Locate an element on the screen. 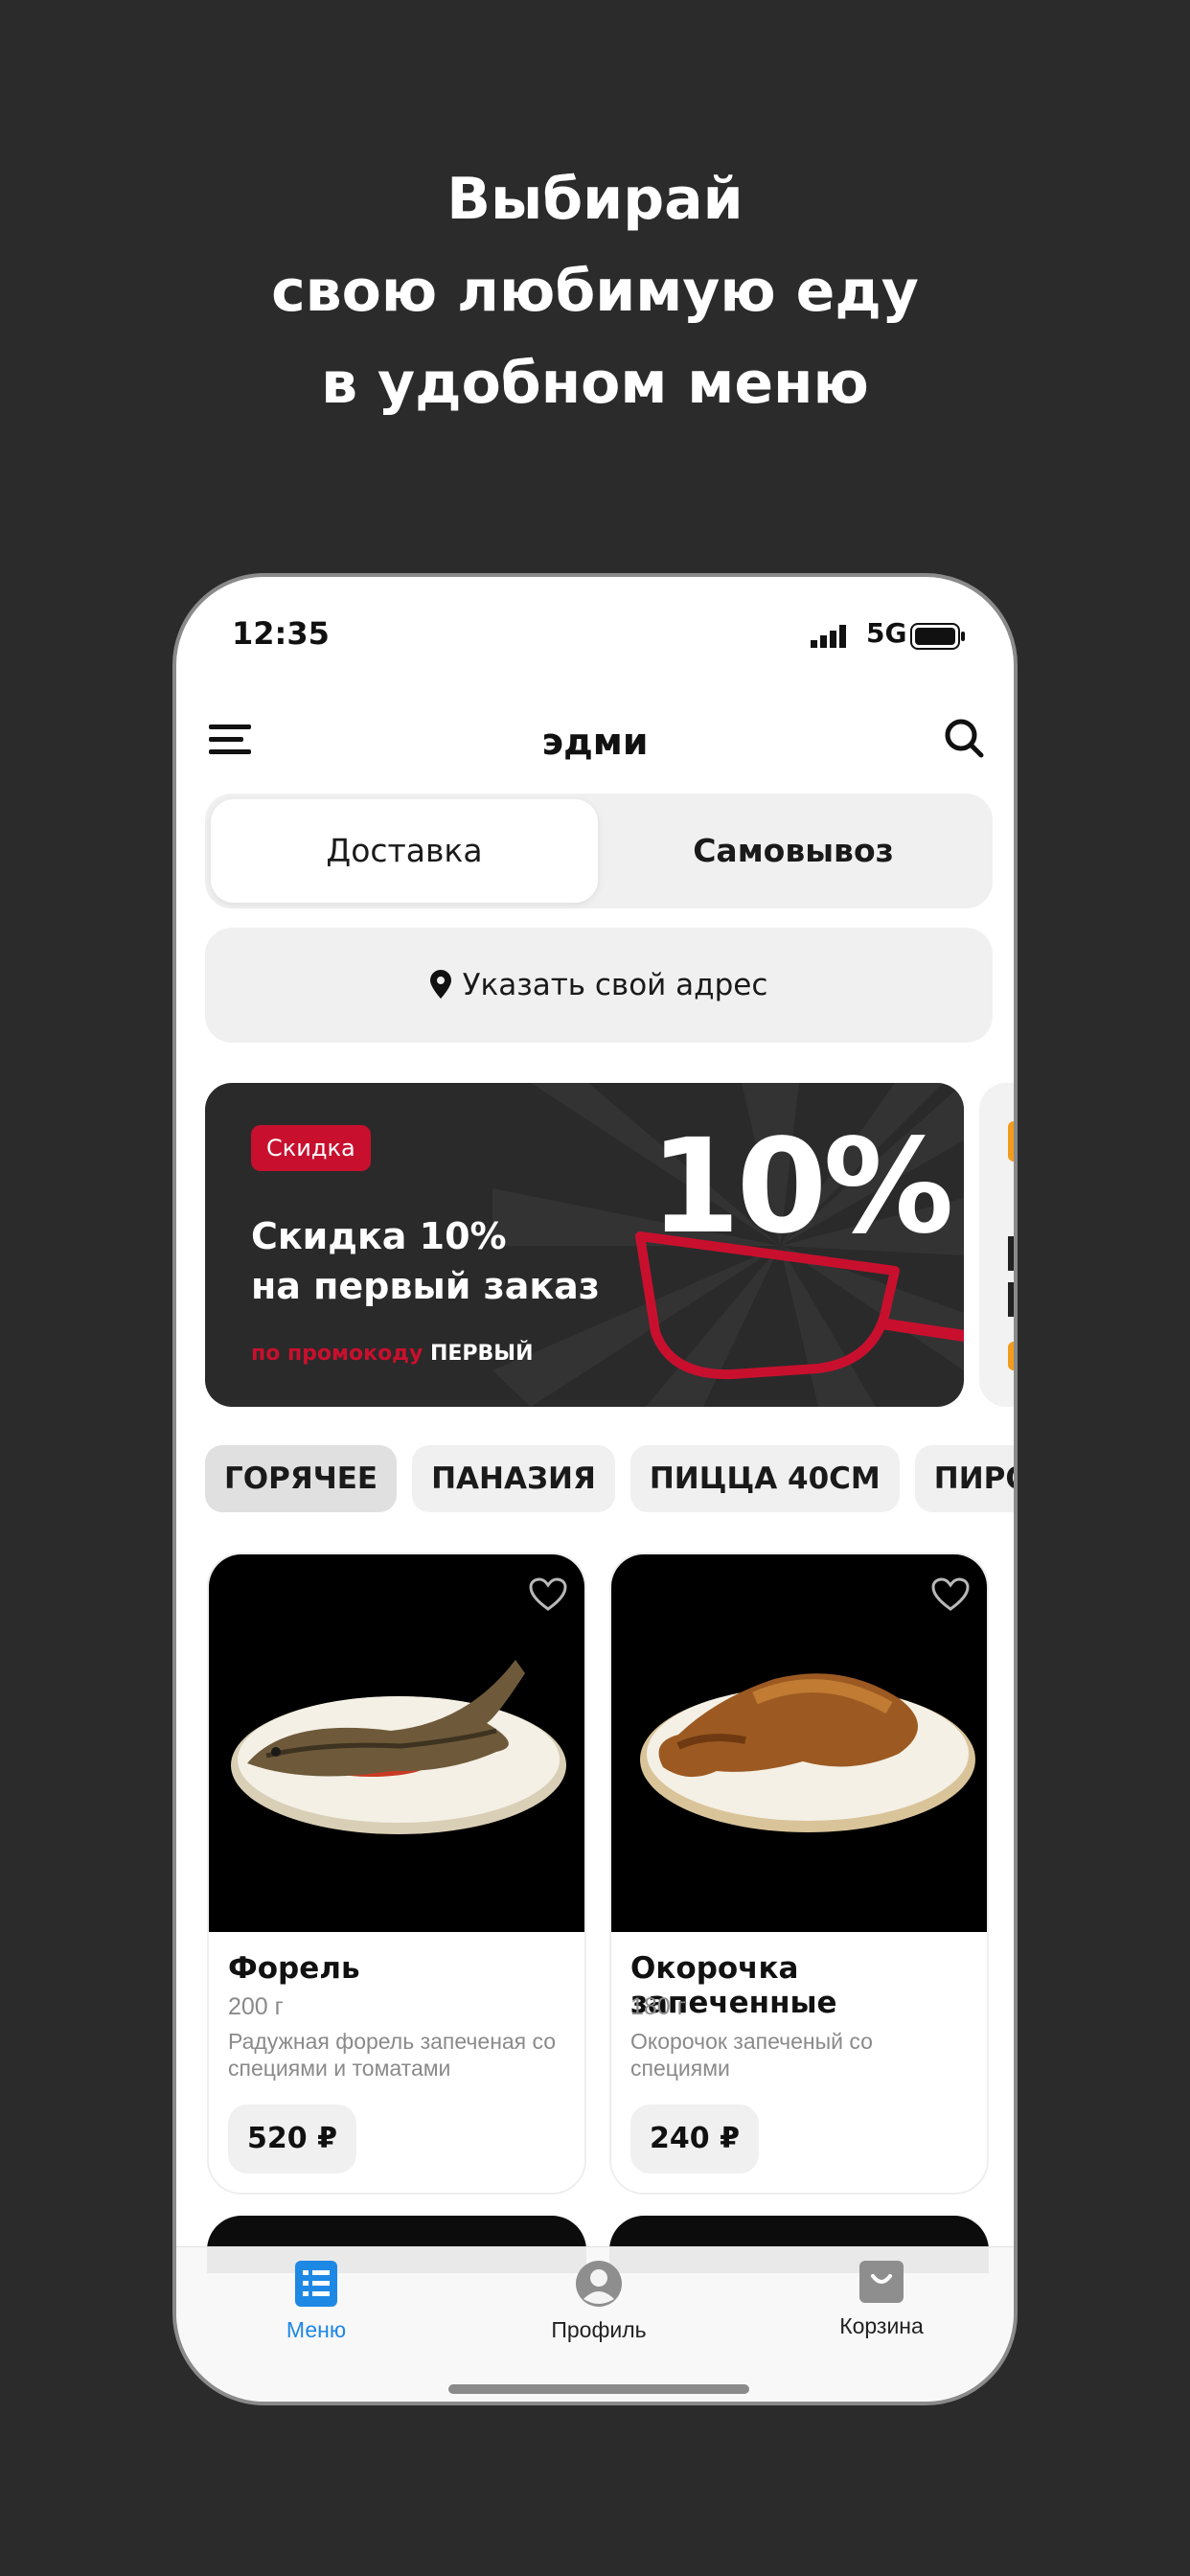  next-banner-badge is located at coordinates (1011, 1356).